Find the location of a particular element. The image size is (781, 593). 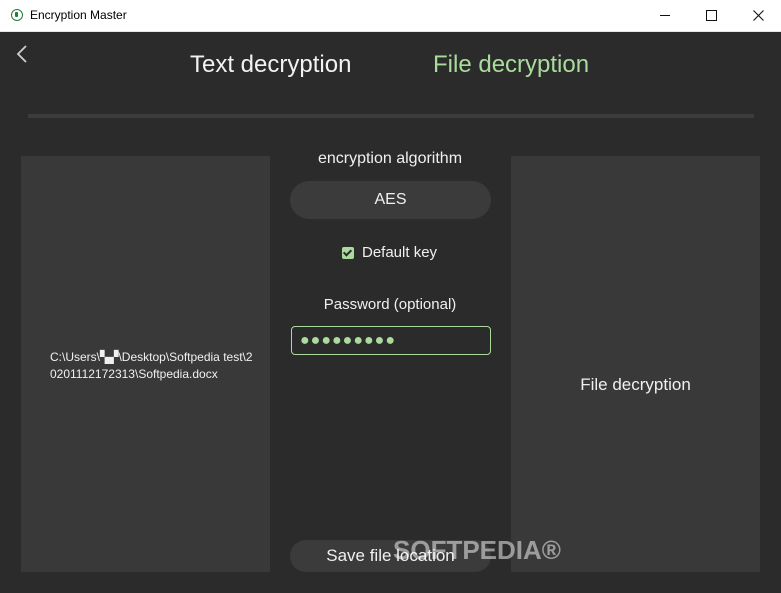

back-button is located at coordinates (23, 54).